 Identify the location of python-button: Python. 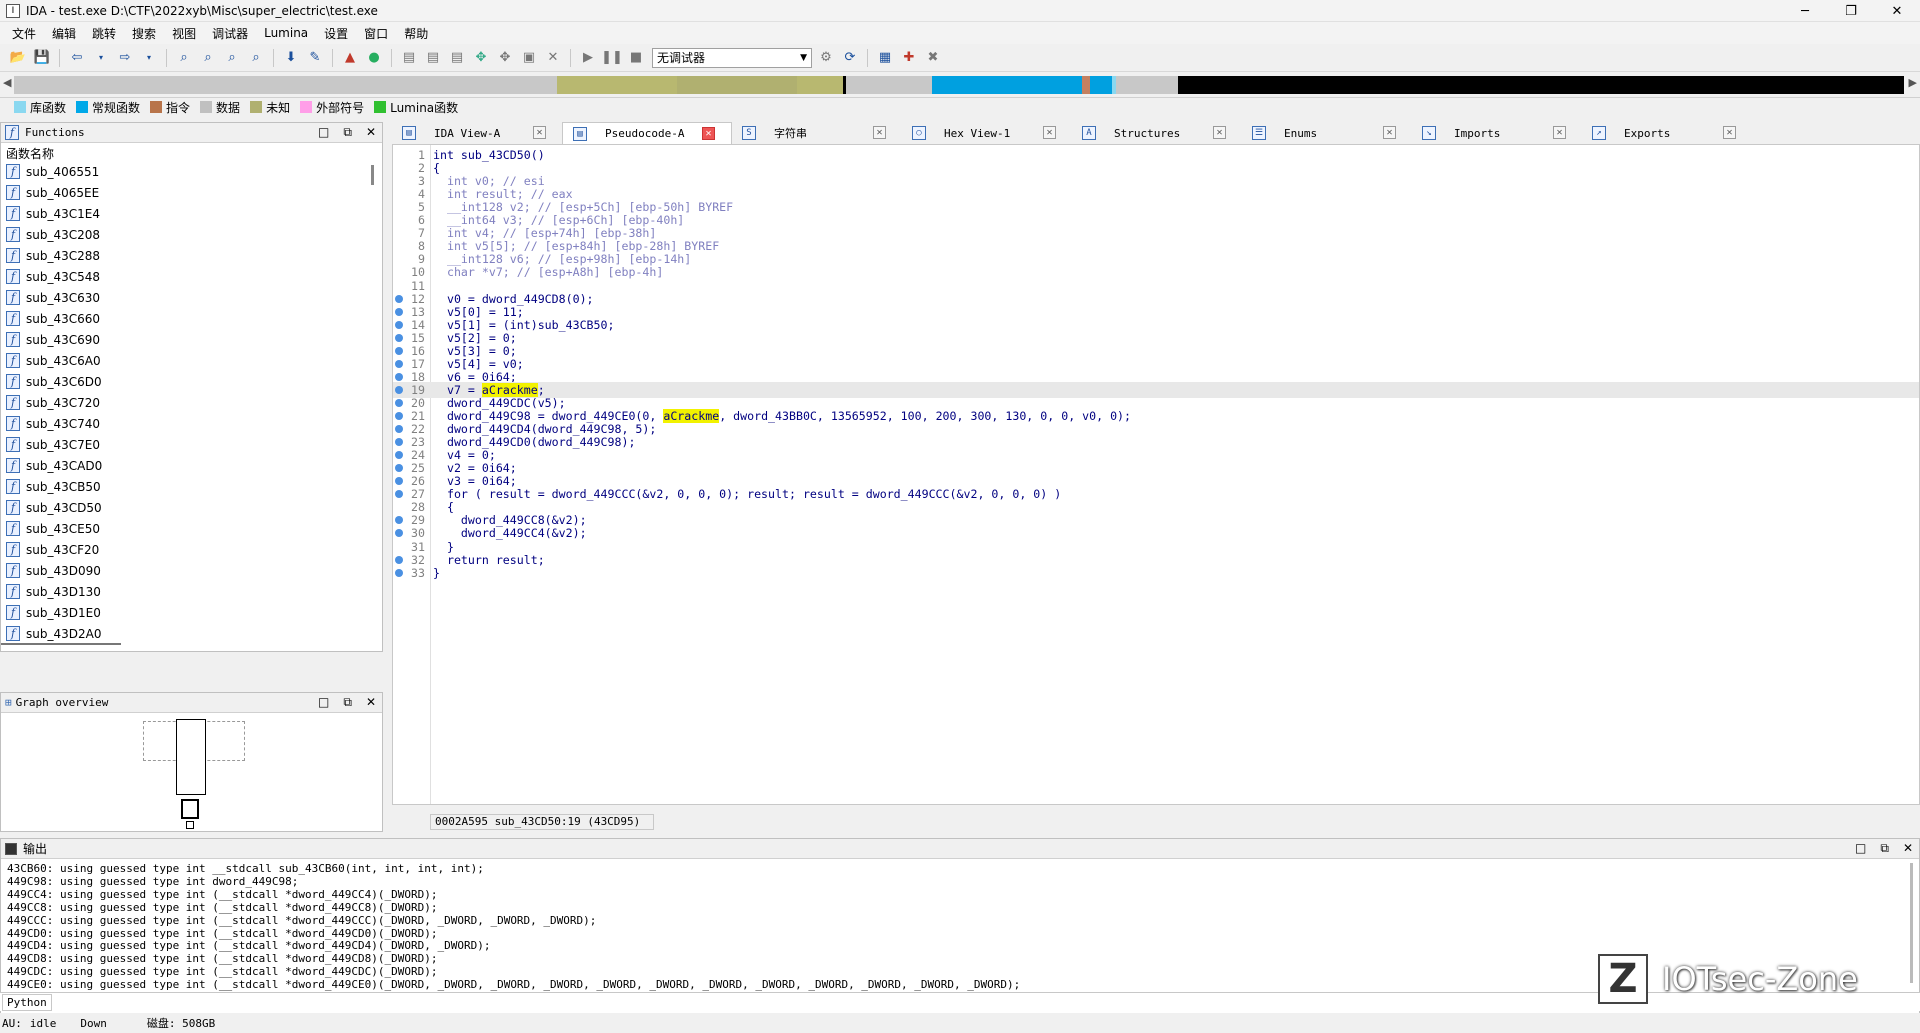
(27, 1002).